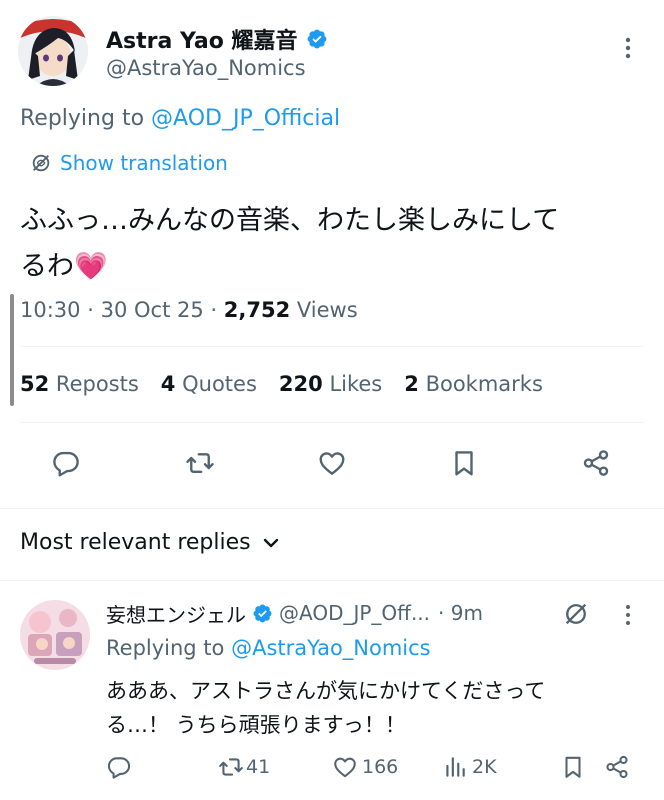  Describe the element at coordinates (257, 310) in the screenshot. I see `views-count: 2,752` at that location.